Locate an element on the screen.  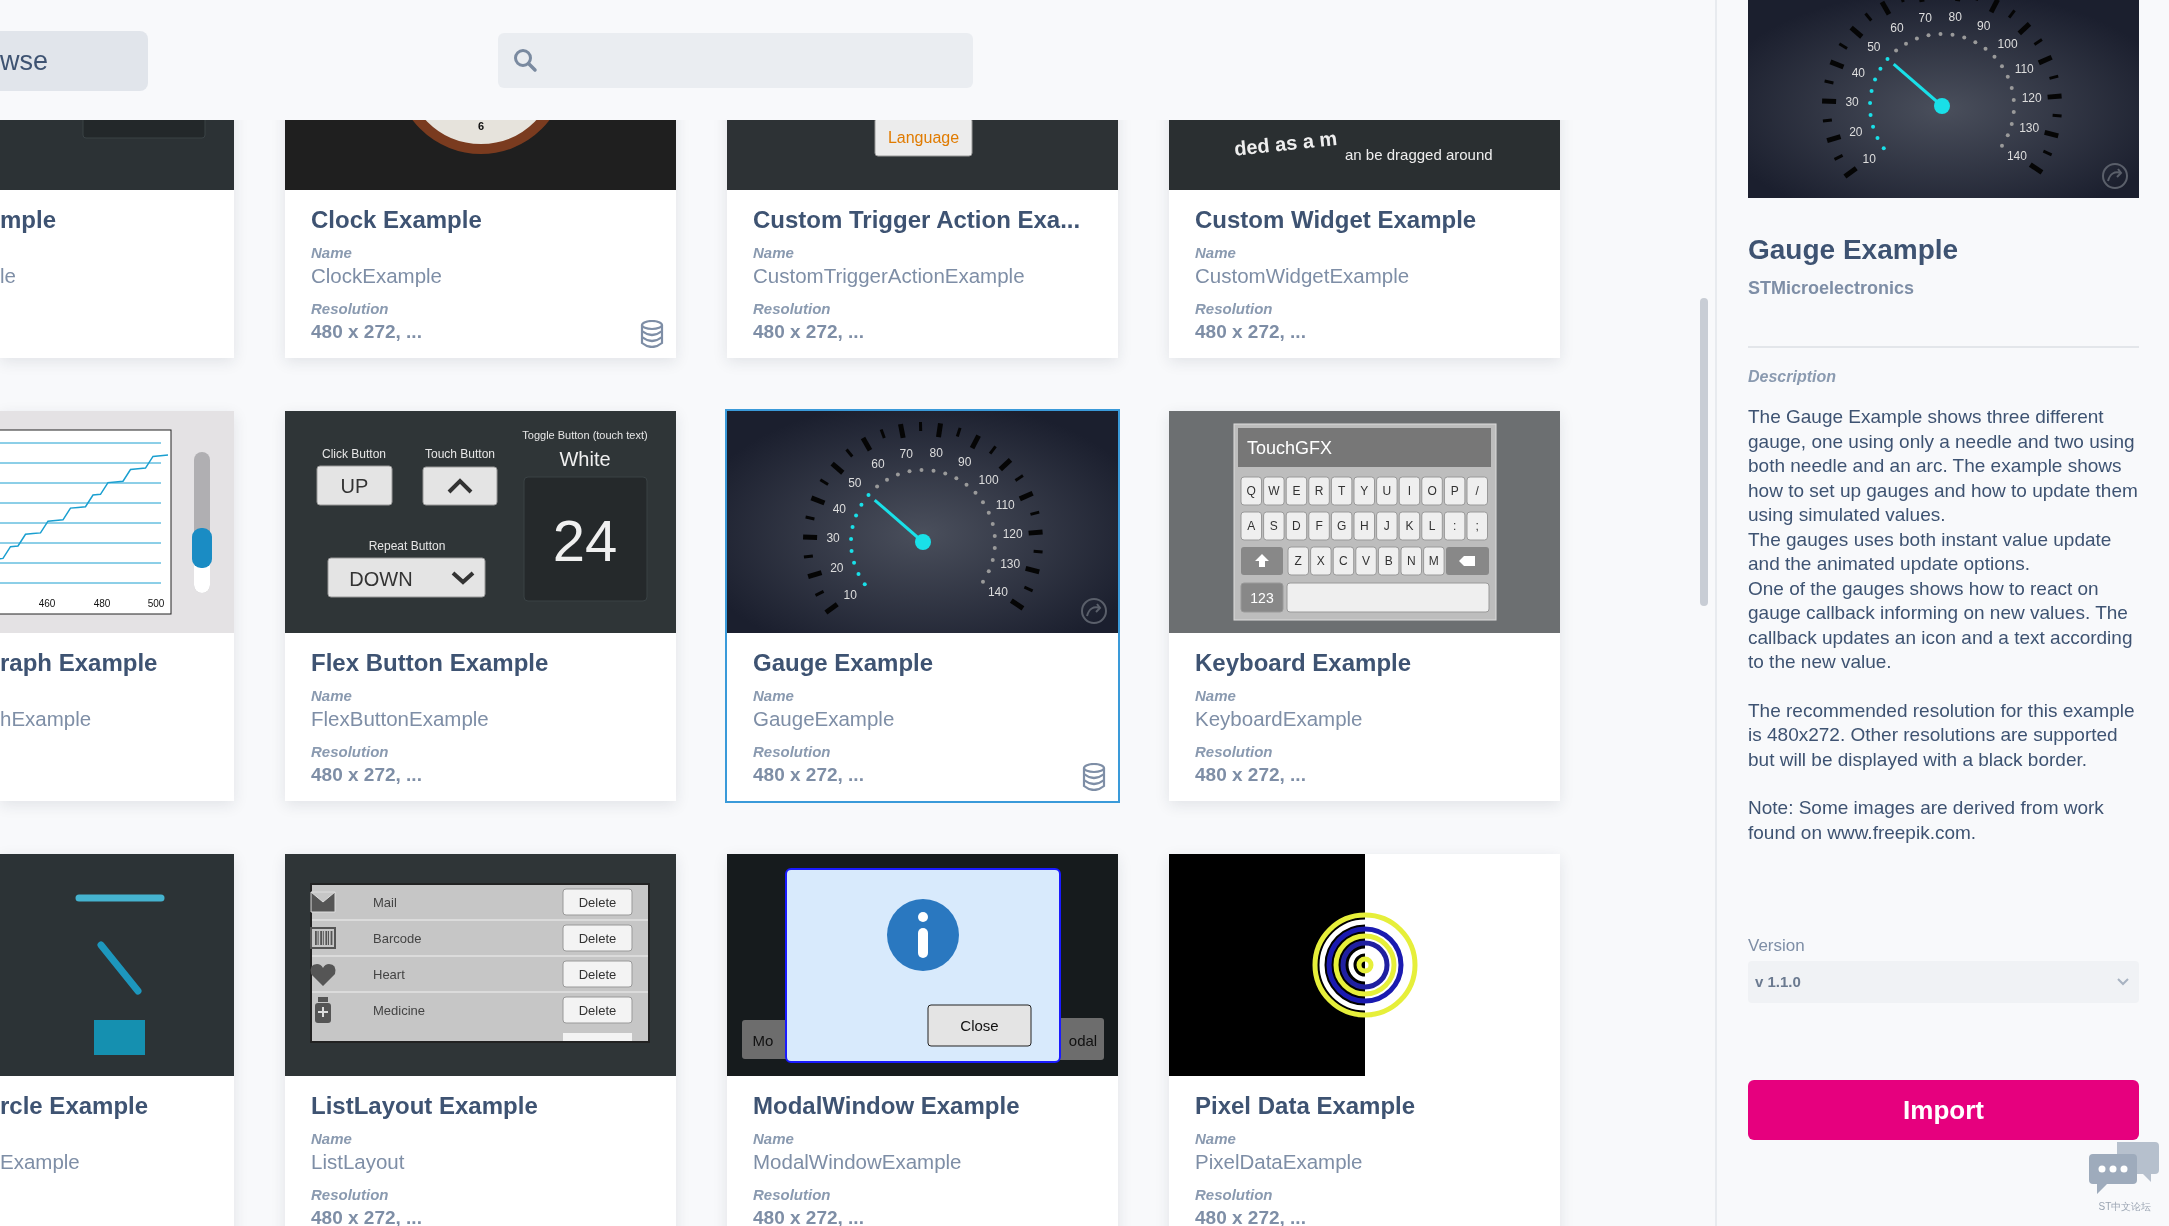
card-name: ClockExample is located at coordinates (377, 276).